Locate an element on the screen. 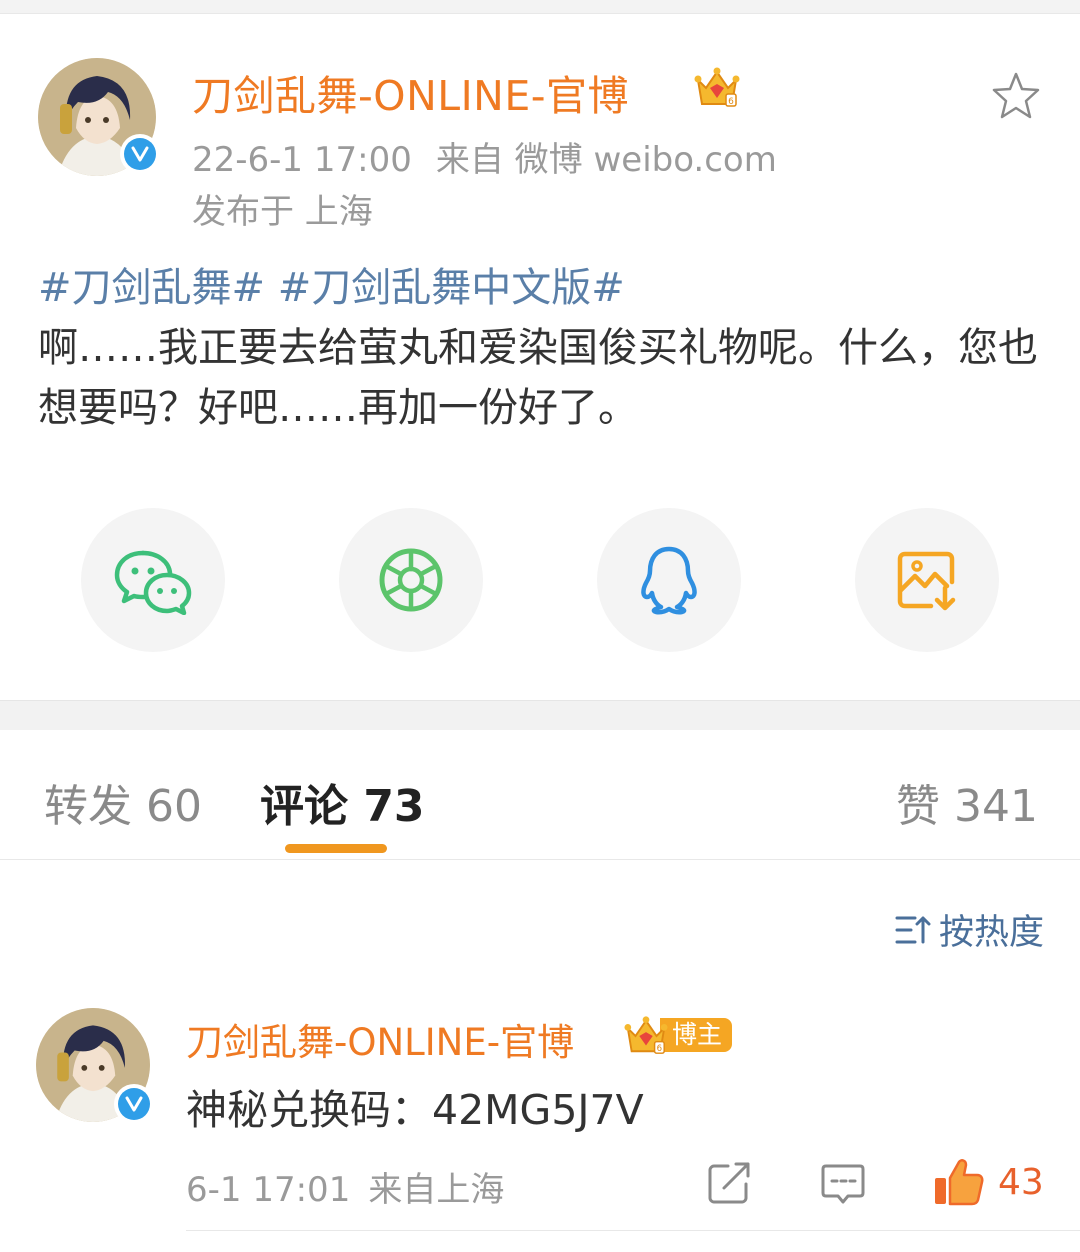 The image size is (1080, 1252). post-text: 啊……我正要去给萤丸和爱染国俊买礼物呢。什么，您也想要吗？好吧……再加一份好了。 is located at coordinates (538, 378).